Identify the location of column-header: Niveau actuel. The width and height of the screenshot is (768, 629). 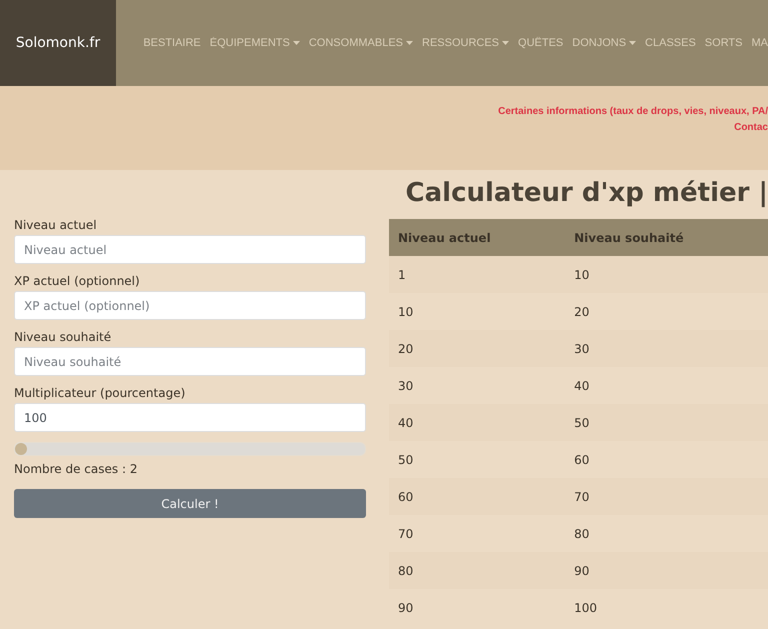
(477, 237).